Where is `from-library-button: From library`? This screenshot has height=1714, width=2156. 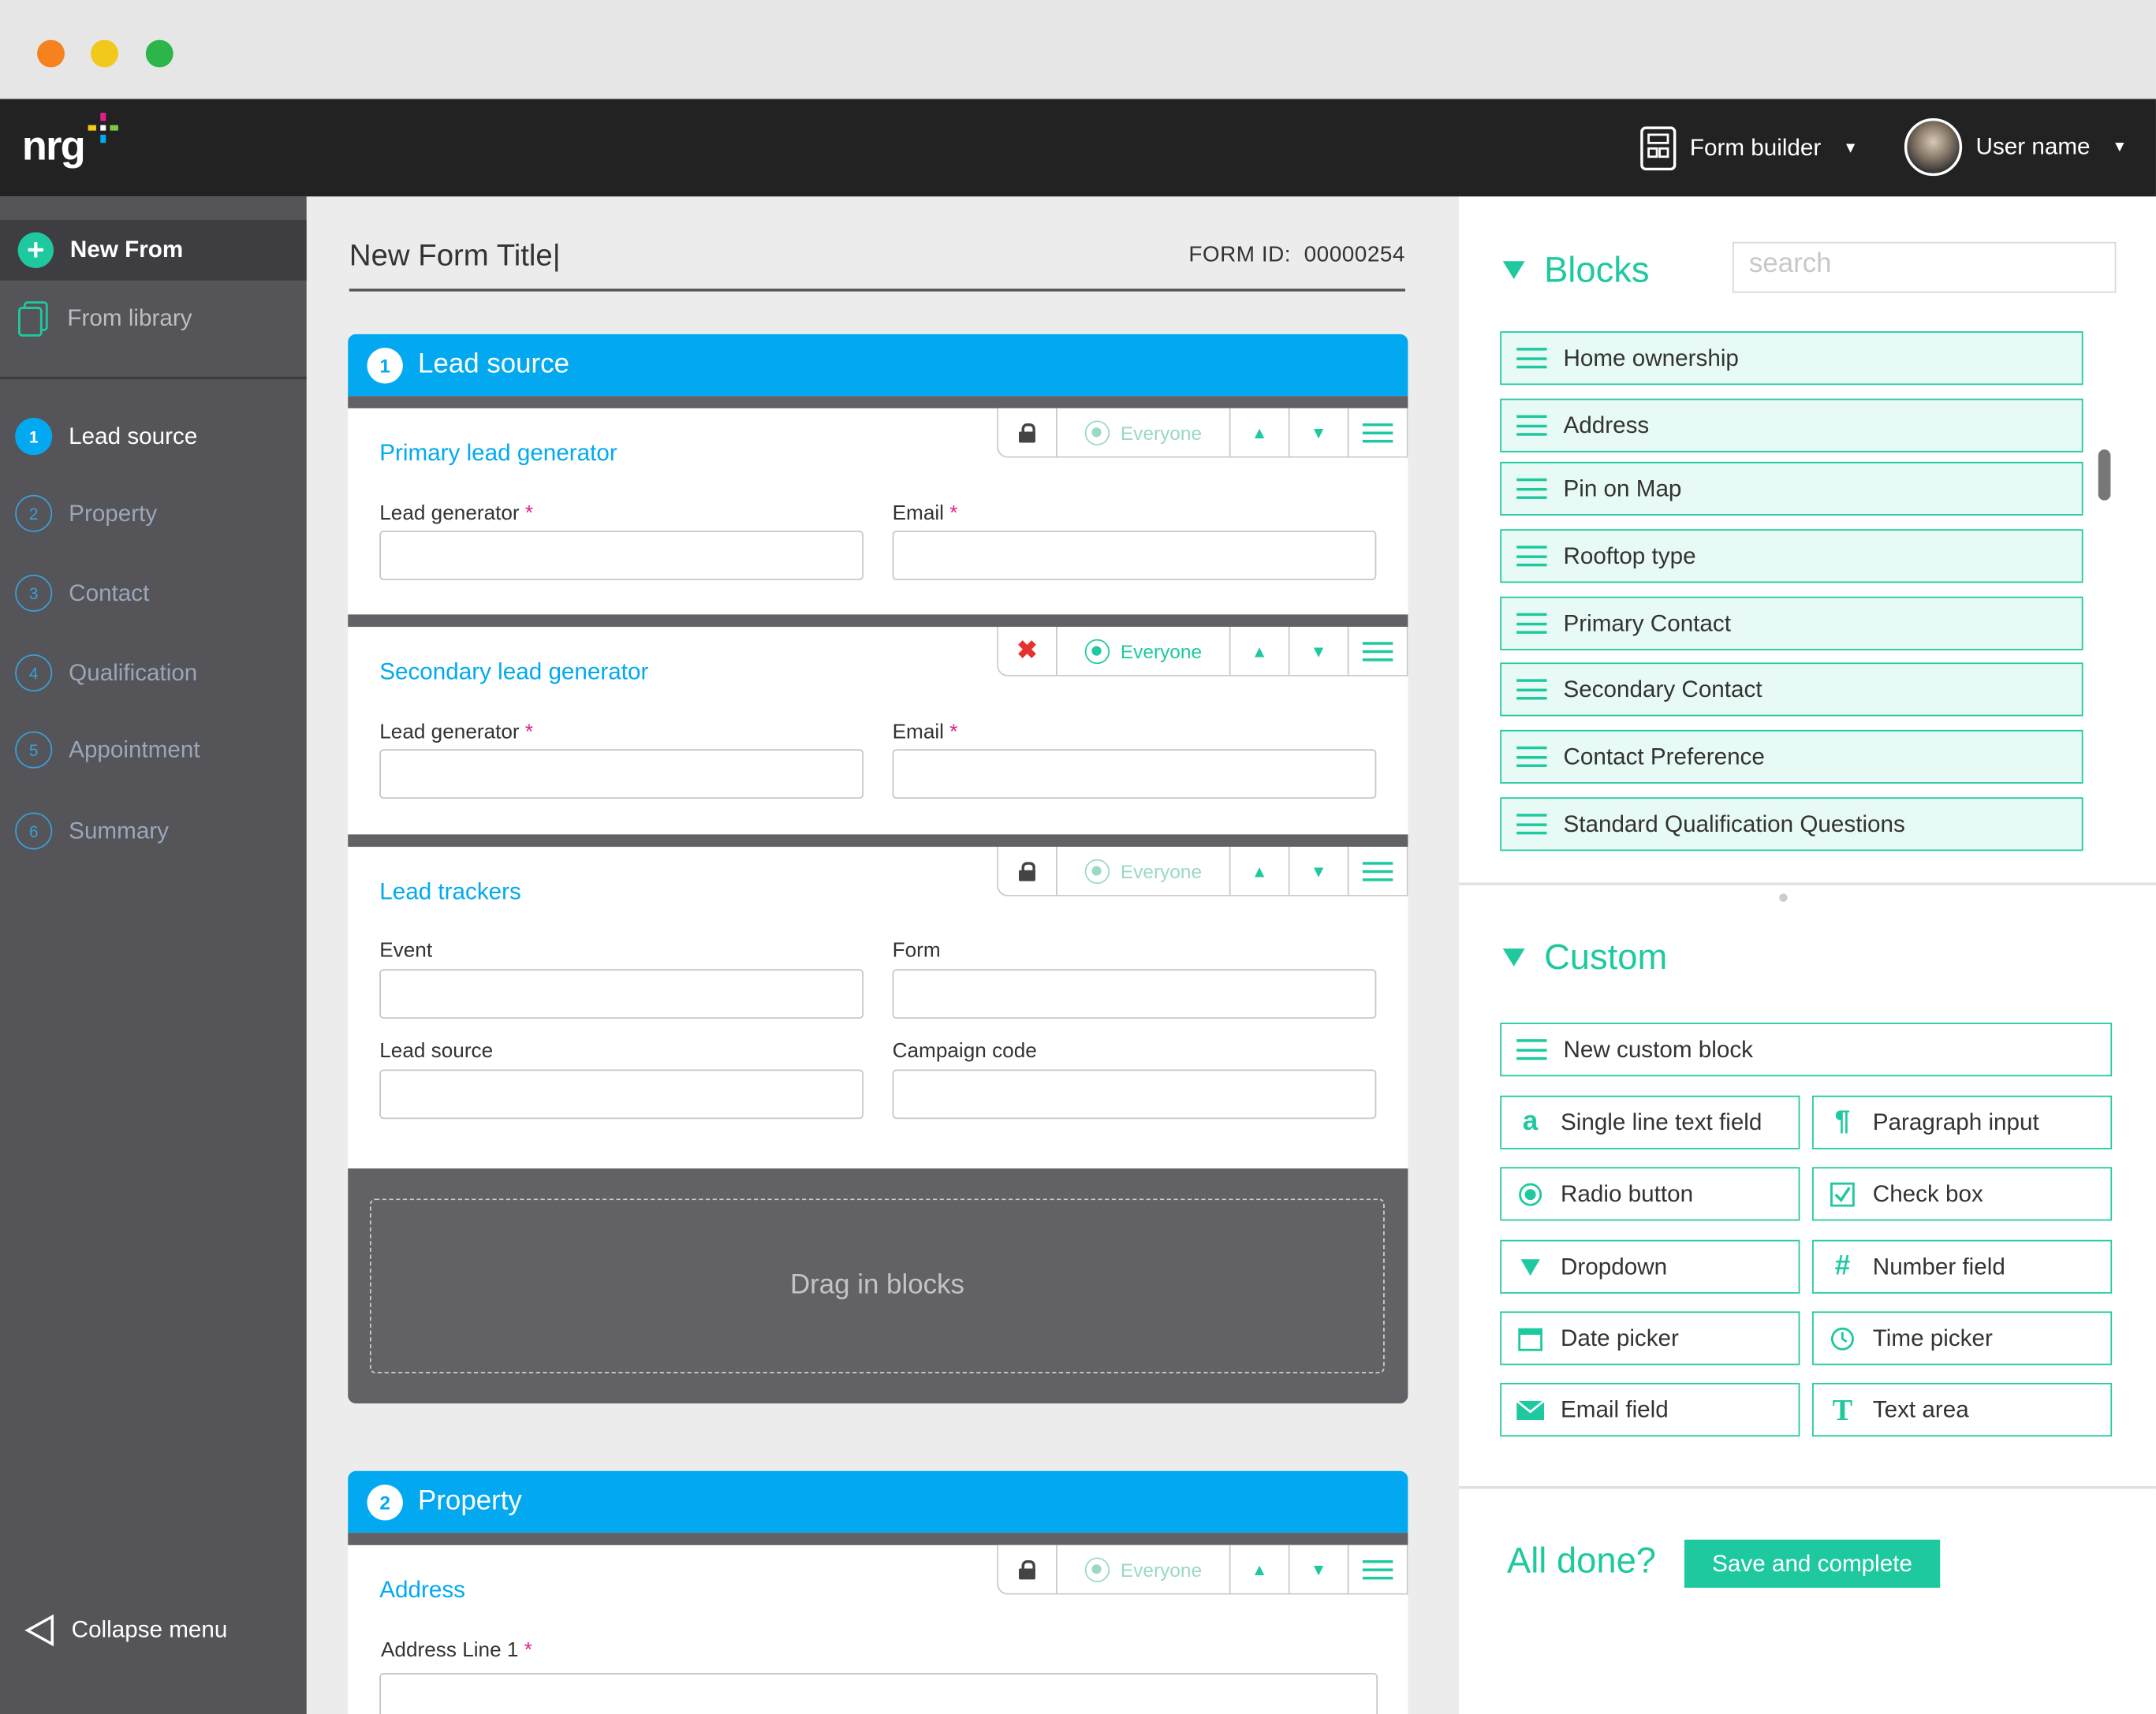 from-library-button: From library is located at coordinates (105, 319).